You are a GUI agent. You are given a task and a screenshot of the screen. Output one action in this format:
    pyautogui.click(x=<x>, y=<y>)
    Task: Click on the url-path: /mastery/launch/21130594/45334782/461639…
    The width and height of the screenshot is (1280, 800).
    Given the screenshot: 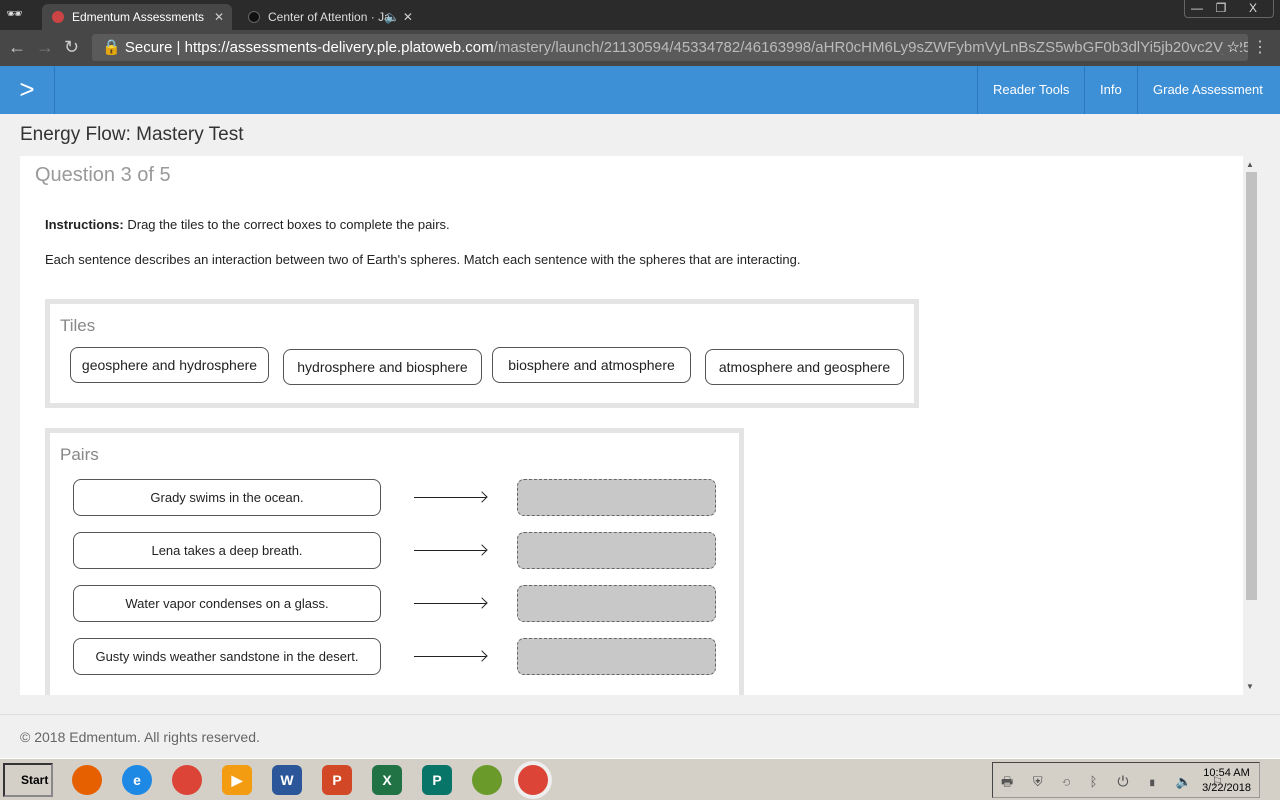 What is the action you would take?
    pyautogui.click(x=870, y=47)
    